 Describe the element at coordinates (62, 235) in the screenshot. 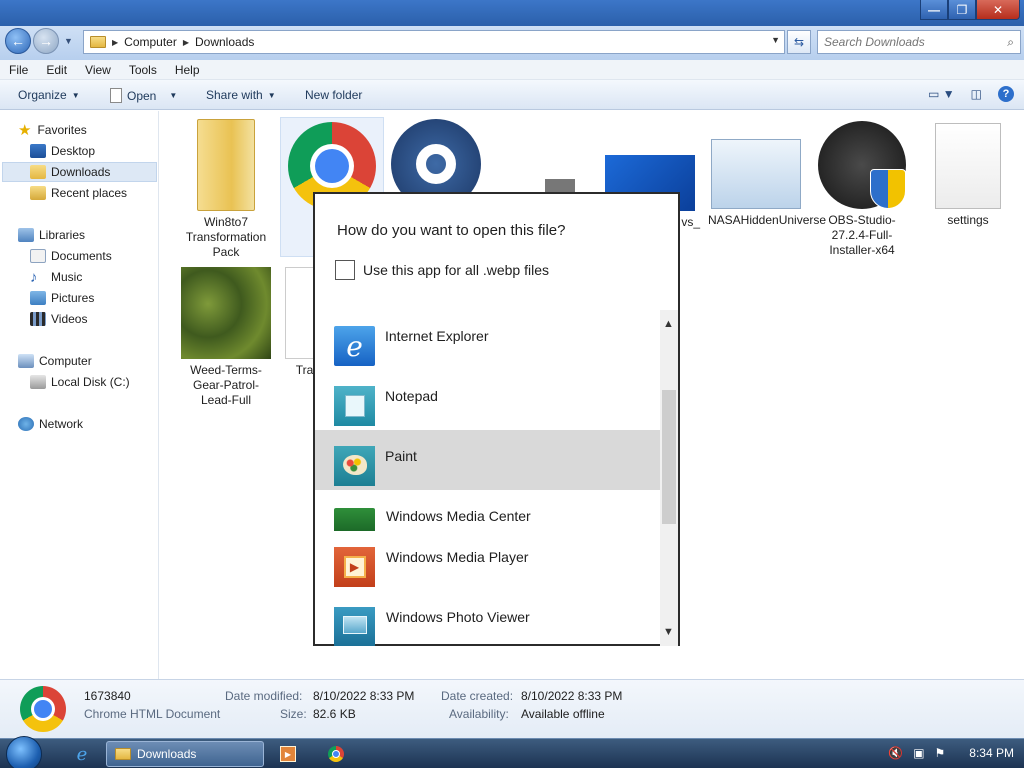

I see `nav-libraries-label: Libraries` at that location.